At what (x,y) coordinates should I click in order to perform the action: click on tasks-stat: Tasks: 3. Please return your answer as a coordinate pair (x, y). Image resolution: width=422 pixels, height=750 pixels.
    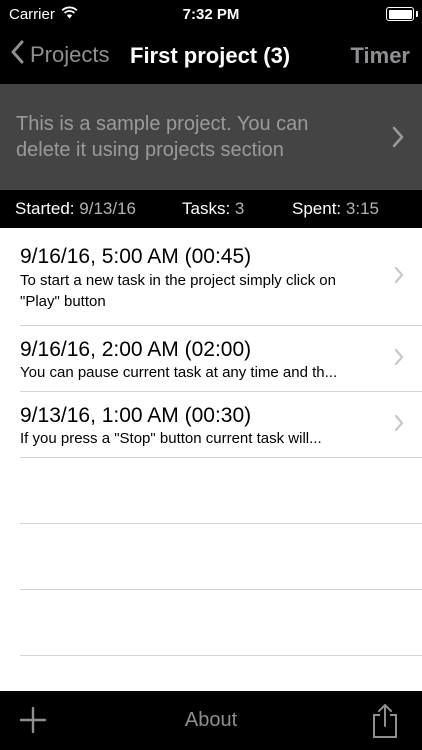
    Looking at the image, I should click on (213, 209).